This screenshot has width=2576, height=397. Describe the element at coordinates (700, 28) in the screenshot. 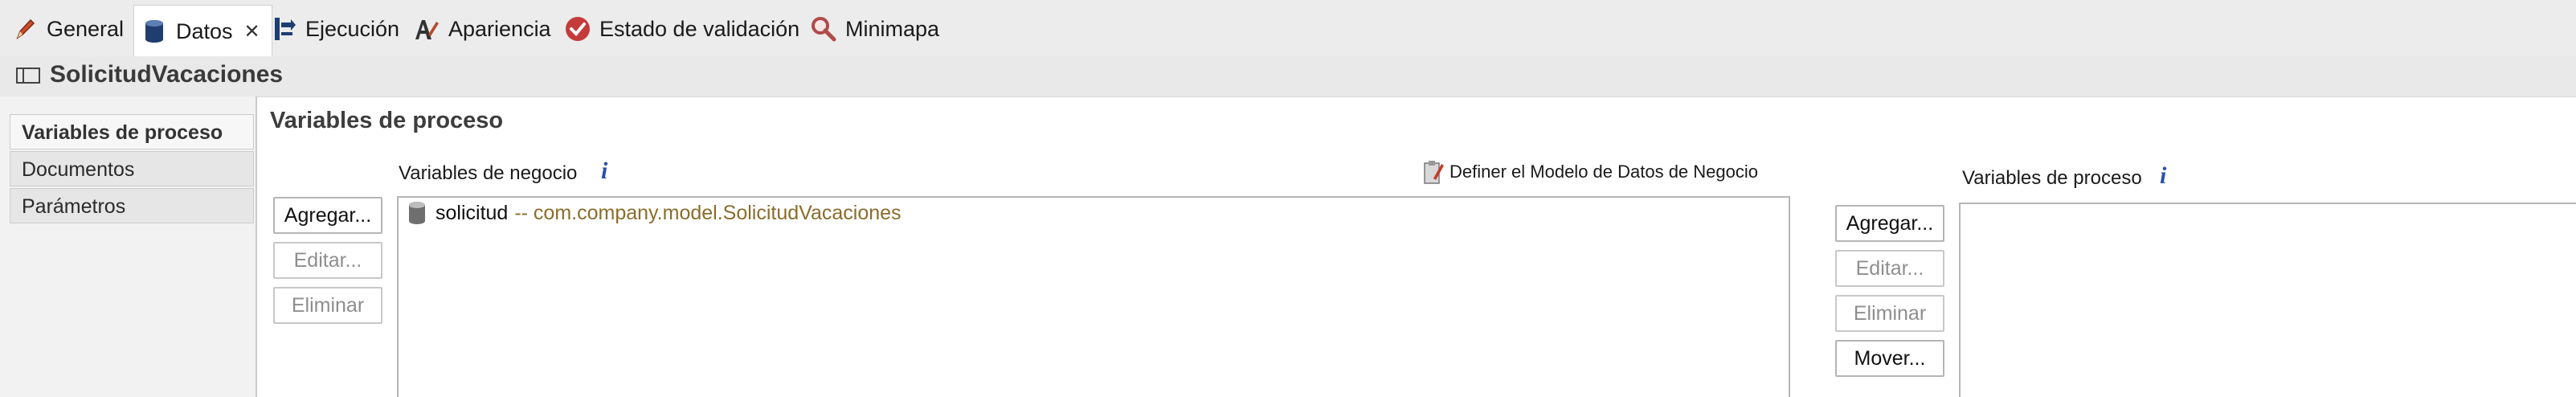

I see `tab-label: Estado de validación` at that location.